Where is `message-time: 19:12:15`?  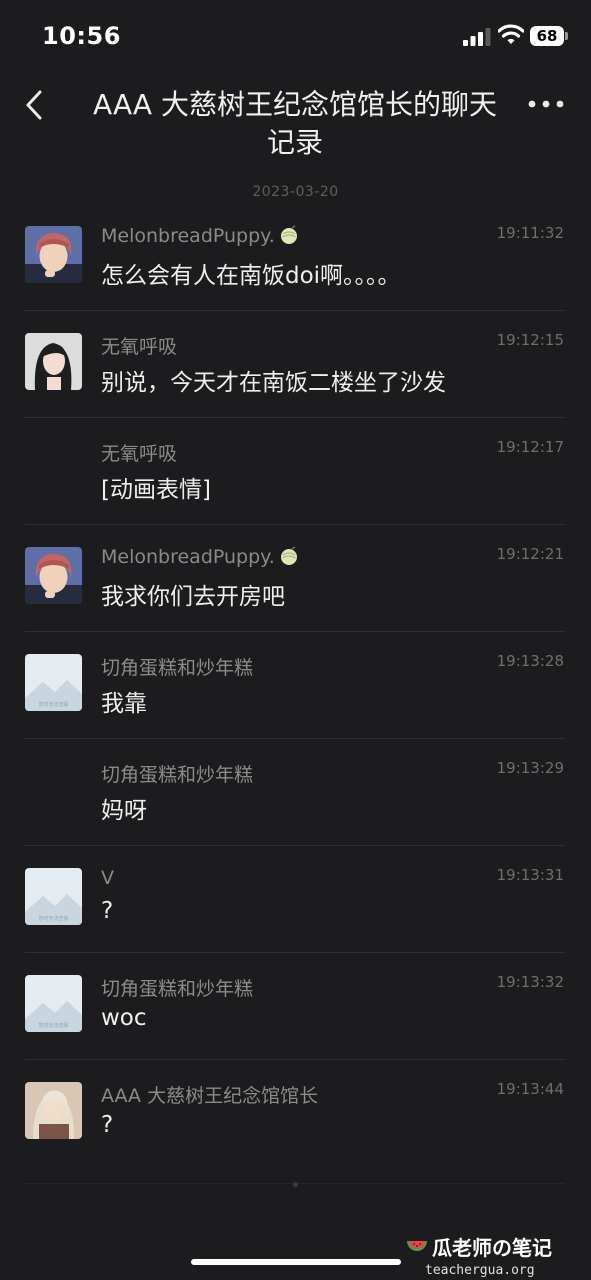
message-time: 19:12:15 is located at coordinates (530, 340).